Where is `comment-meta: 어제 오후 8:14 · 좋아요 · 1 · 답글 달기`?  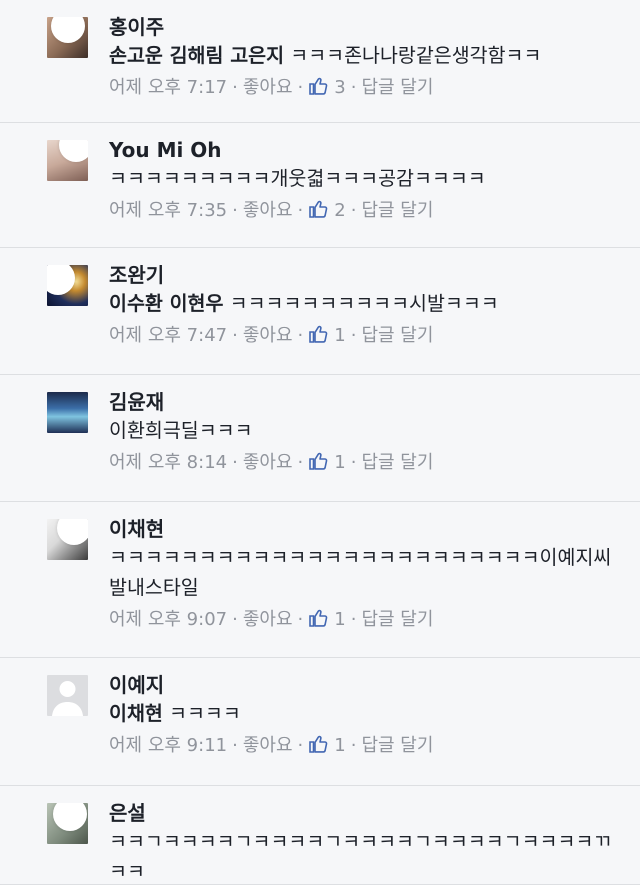 comment-meta: 어제 오후 8:14 · 좋아요 · 1 · 답글 달기 is located at coordinates (364, 463).